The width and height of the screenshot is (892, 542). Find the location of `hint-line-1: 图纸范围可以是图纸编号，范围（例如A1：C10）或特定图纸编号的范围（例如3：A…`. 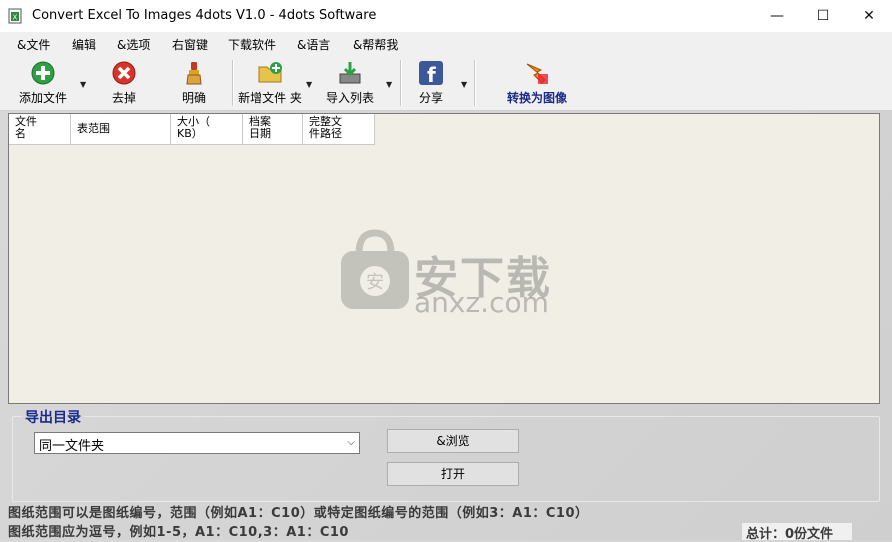

hint-line-1: 图纸范围可以是图纸编号，范围（例如A1：C10）或特定图纸编号的范围（例如3：A… is located at coordinates (298, 513).